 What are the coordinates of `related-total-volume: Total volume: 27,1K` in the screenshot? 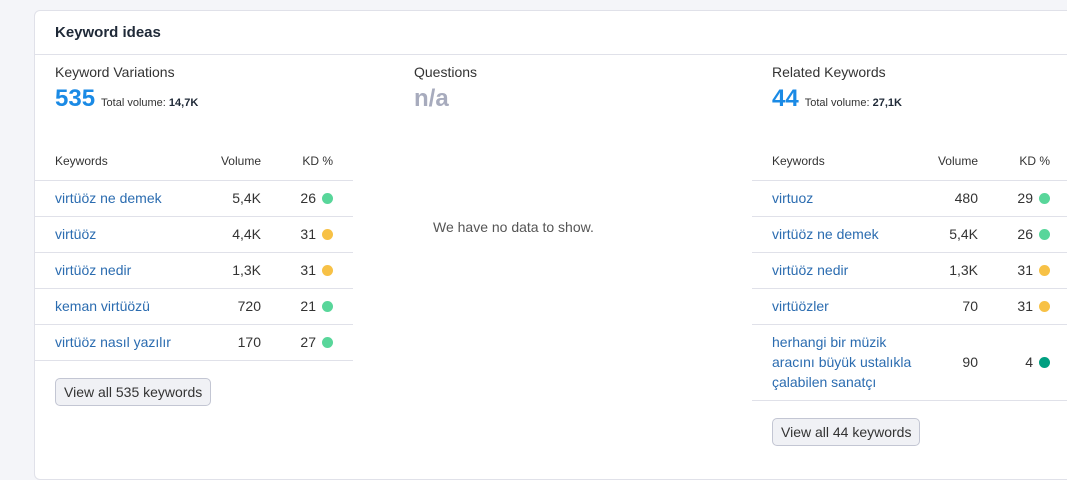 It's located at (853, 103).